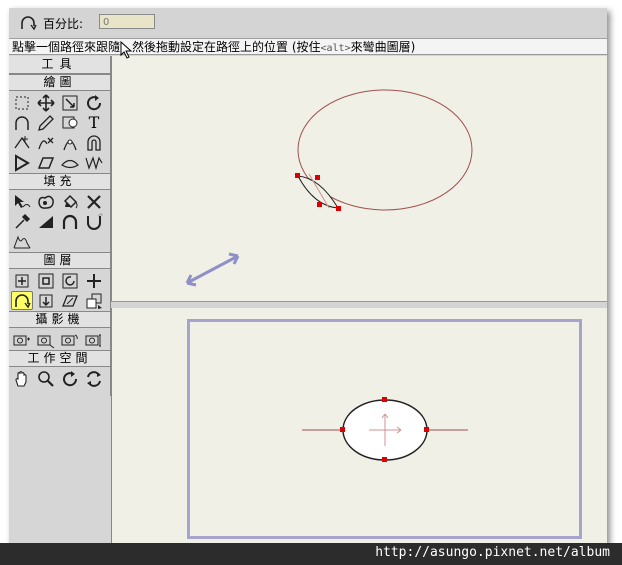  Describe the element at coordinates (59, 358) in the screenshot. I see `section-workspace: 工作空間` at that location.